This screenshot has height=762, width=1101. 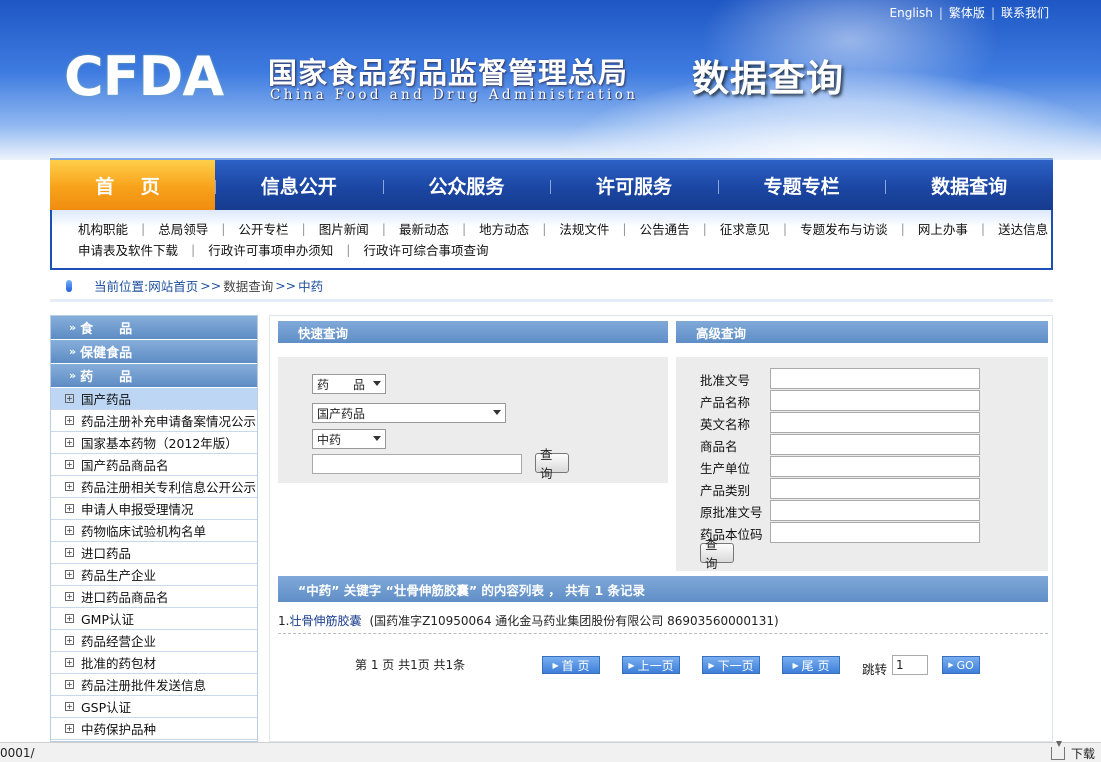 What do you see at coordinates (417, 464) in the screenshot?
I see `quick-search-input` at bounding box center [417, 464].